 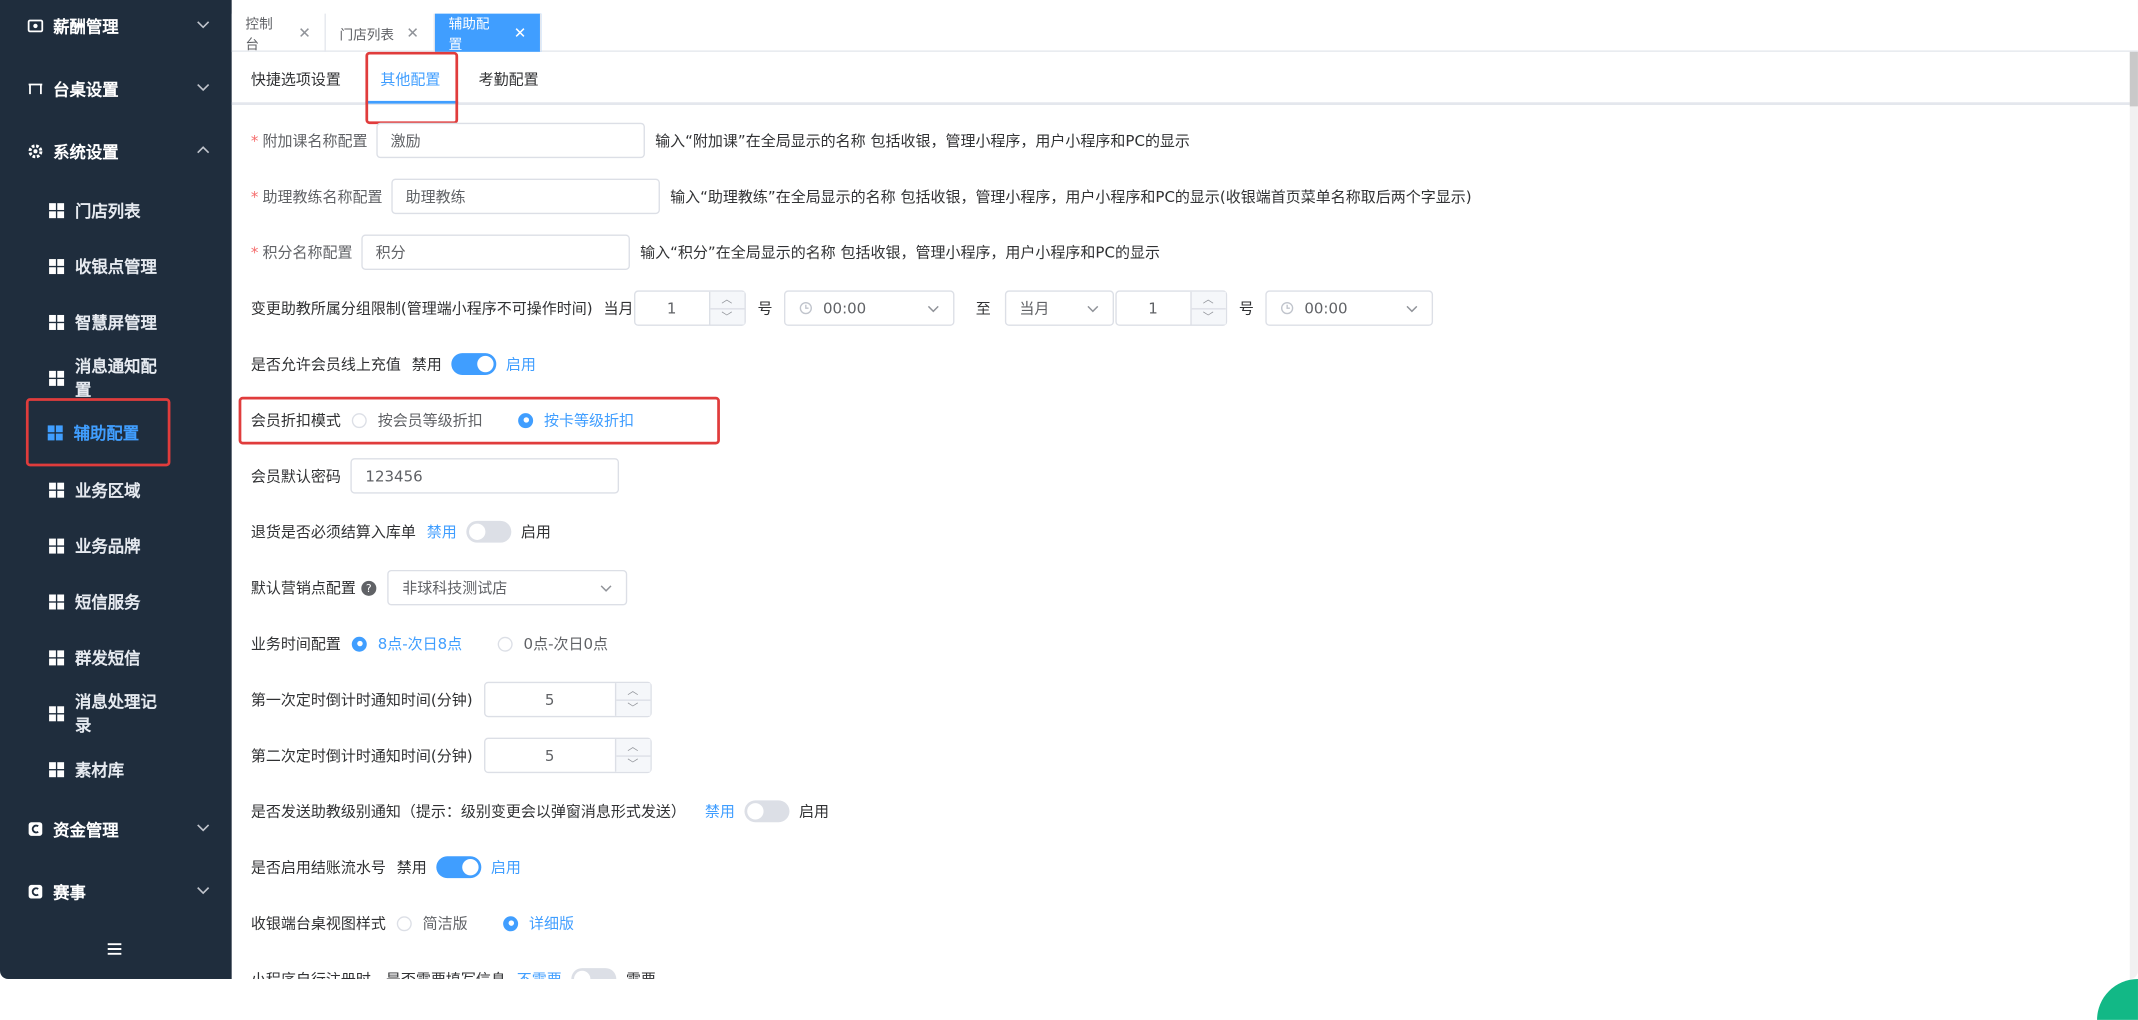 What do you see at coordinates (115, 322) in the screenshot?
I see `sidebar-item-label: 智慧屏管理` at bounding box center [115, 322].